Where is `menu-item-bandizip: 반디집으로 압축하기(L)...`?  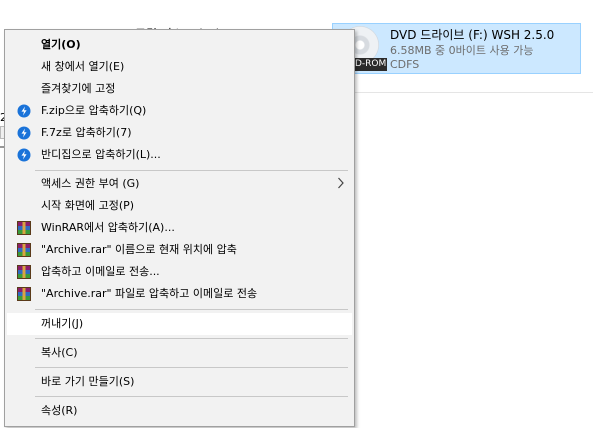
menu-item-bandizip: 반디집으로 압축하기(L)... is located at coordinates (179, 155).